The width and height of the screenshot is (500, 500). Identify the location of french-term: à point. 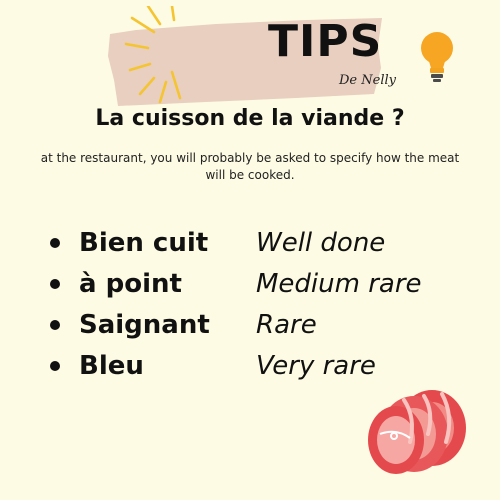
(130, 283).